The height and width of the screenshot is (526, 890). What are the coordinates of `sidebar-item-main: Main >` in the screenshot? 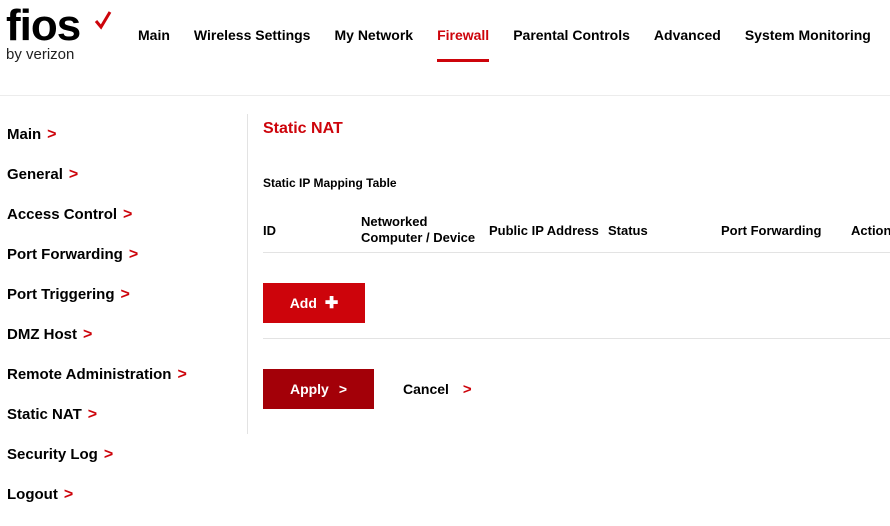 It's located at (97, 146).